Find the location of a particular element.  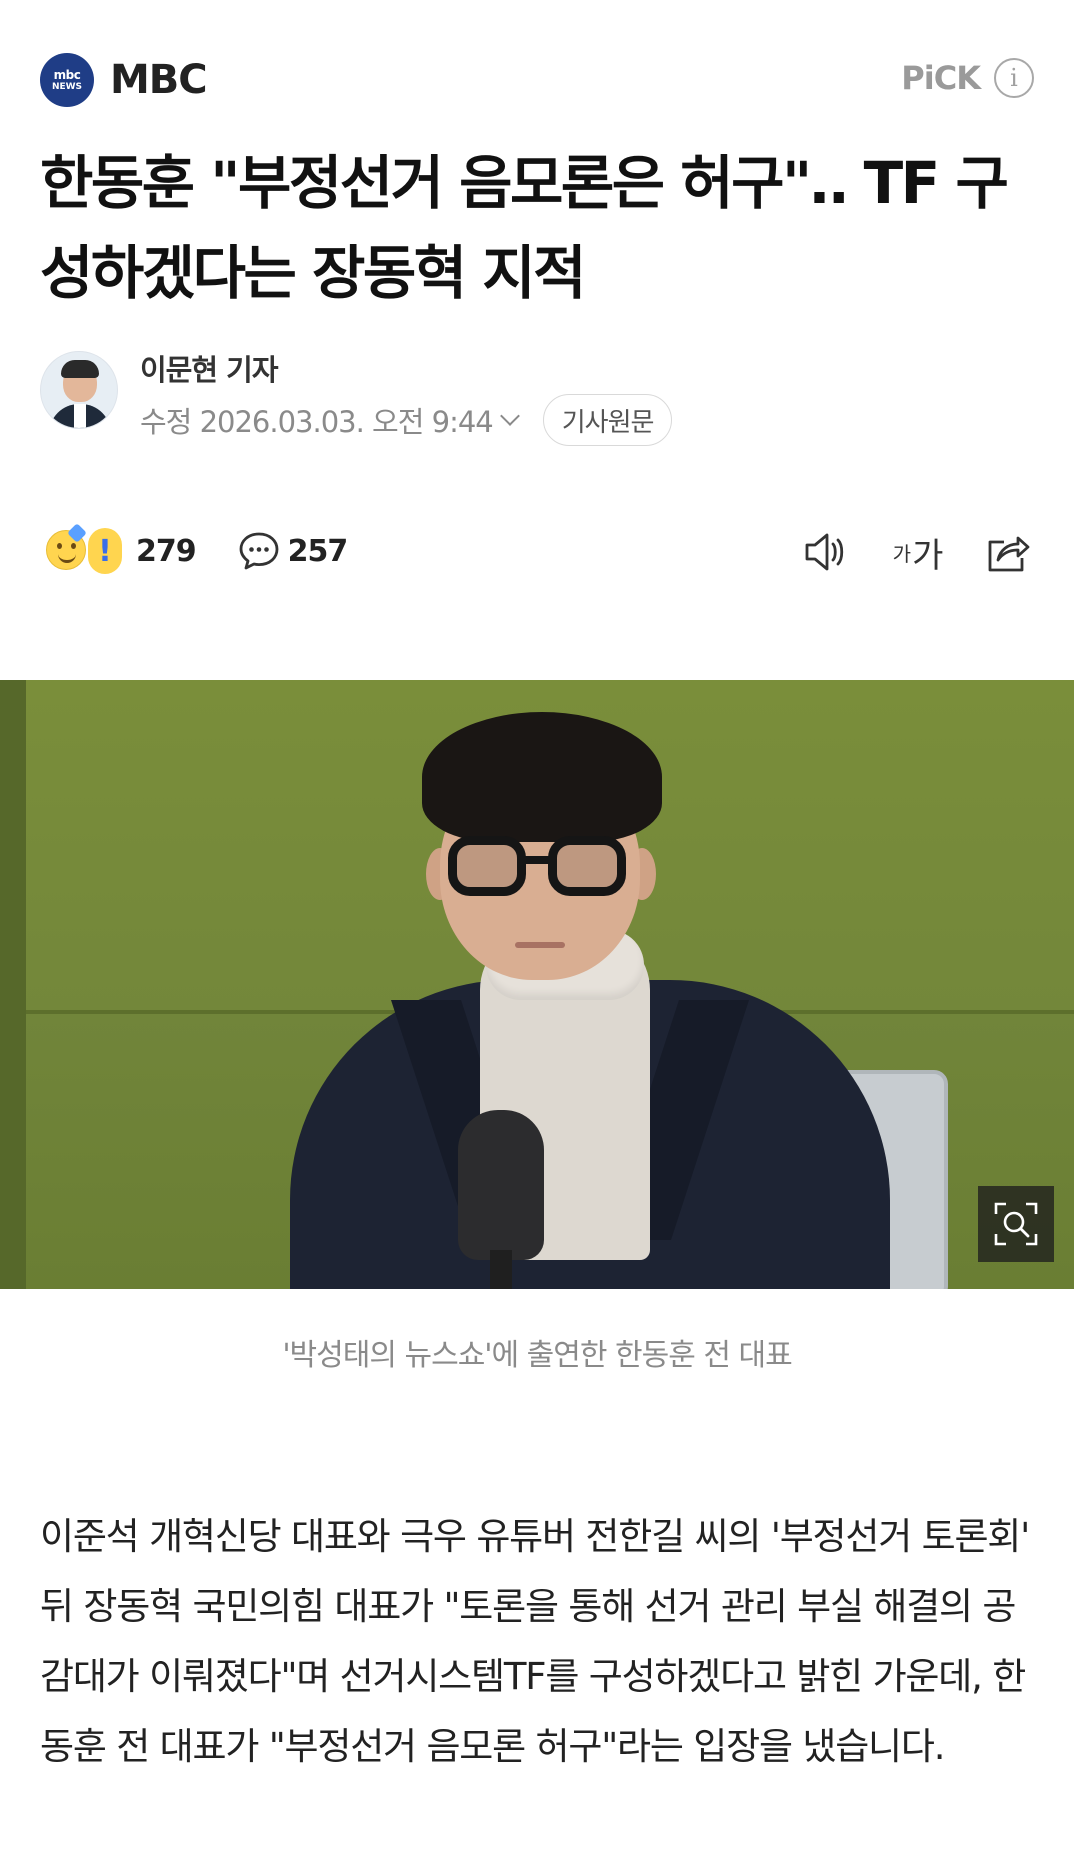

wall-edge is located at coordinates (13, 984).